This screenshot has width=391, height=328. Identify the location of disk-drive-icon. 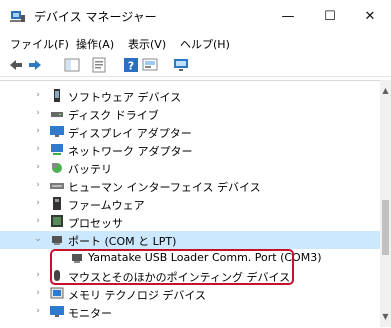
(57, 114).